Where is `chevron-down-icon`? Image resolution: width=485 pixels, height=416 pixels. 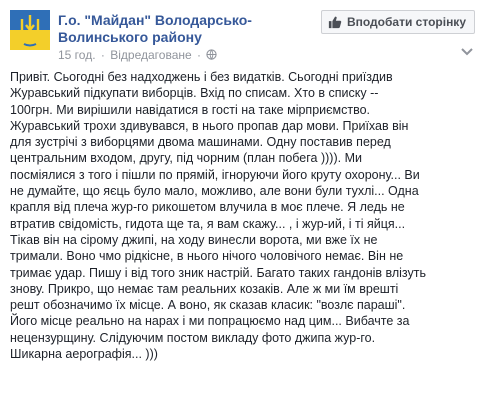
chevron-down-icon is located at coordinates (467, 52).